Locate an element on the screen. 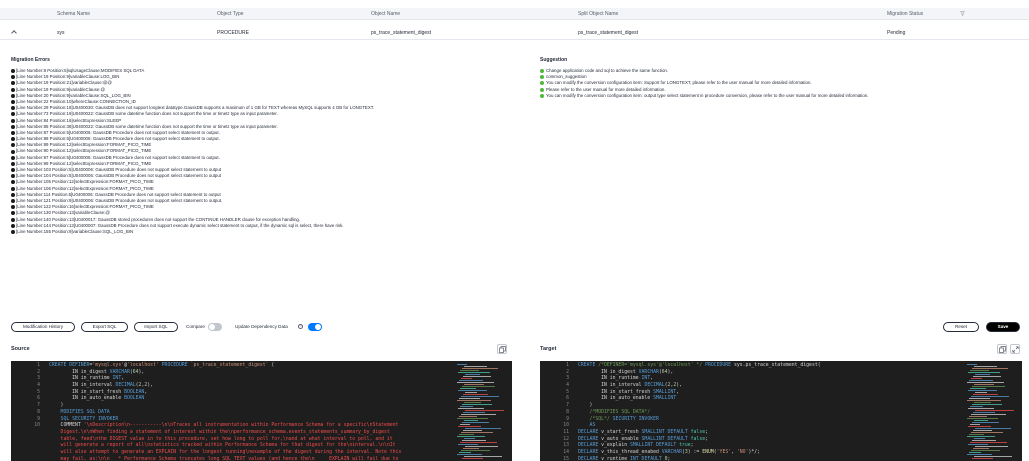 The width and height of the screenshot is (1029, 461). code-line: MODIFIES SQL DATA is located at coordinates (225, 413).